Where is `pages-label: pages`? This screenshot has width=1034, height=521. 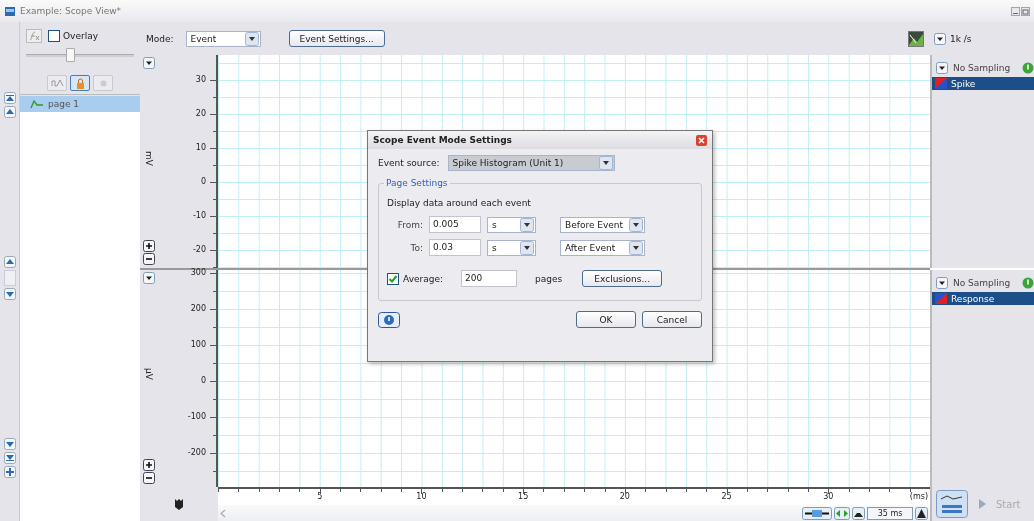
pages-label: pages is located at coordinates (549, 278).